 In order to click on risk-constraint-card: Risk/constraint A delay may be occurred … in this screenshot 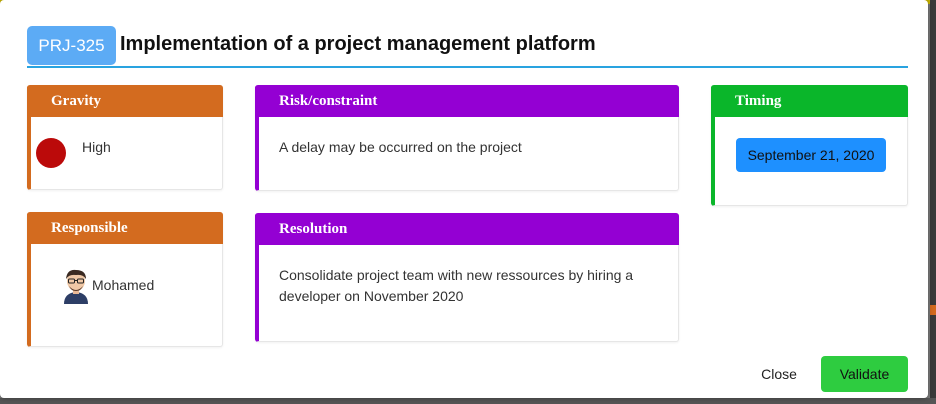, I will do `click(467, 138)`.